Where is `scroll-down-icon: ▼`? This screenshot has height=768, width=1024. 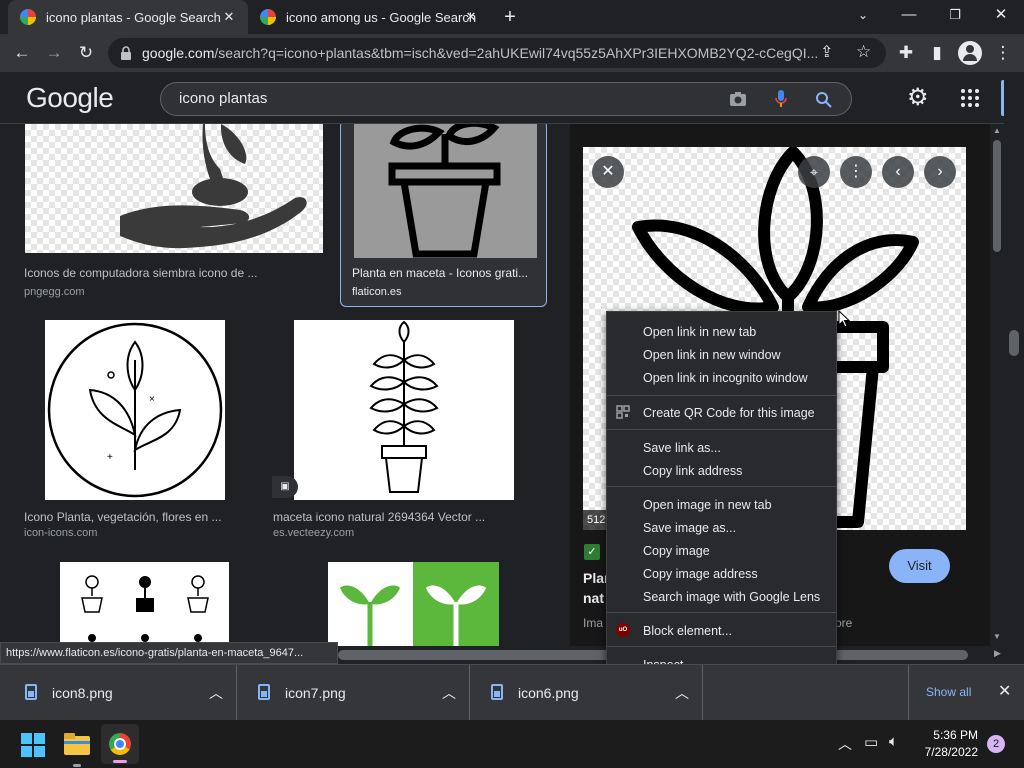
scroll-down-icon: ▼ is located at coordinates (997, 636).